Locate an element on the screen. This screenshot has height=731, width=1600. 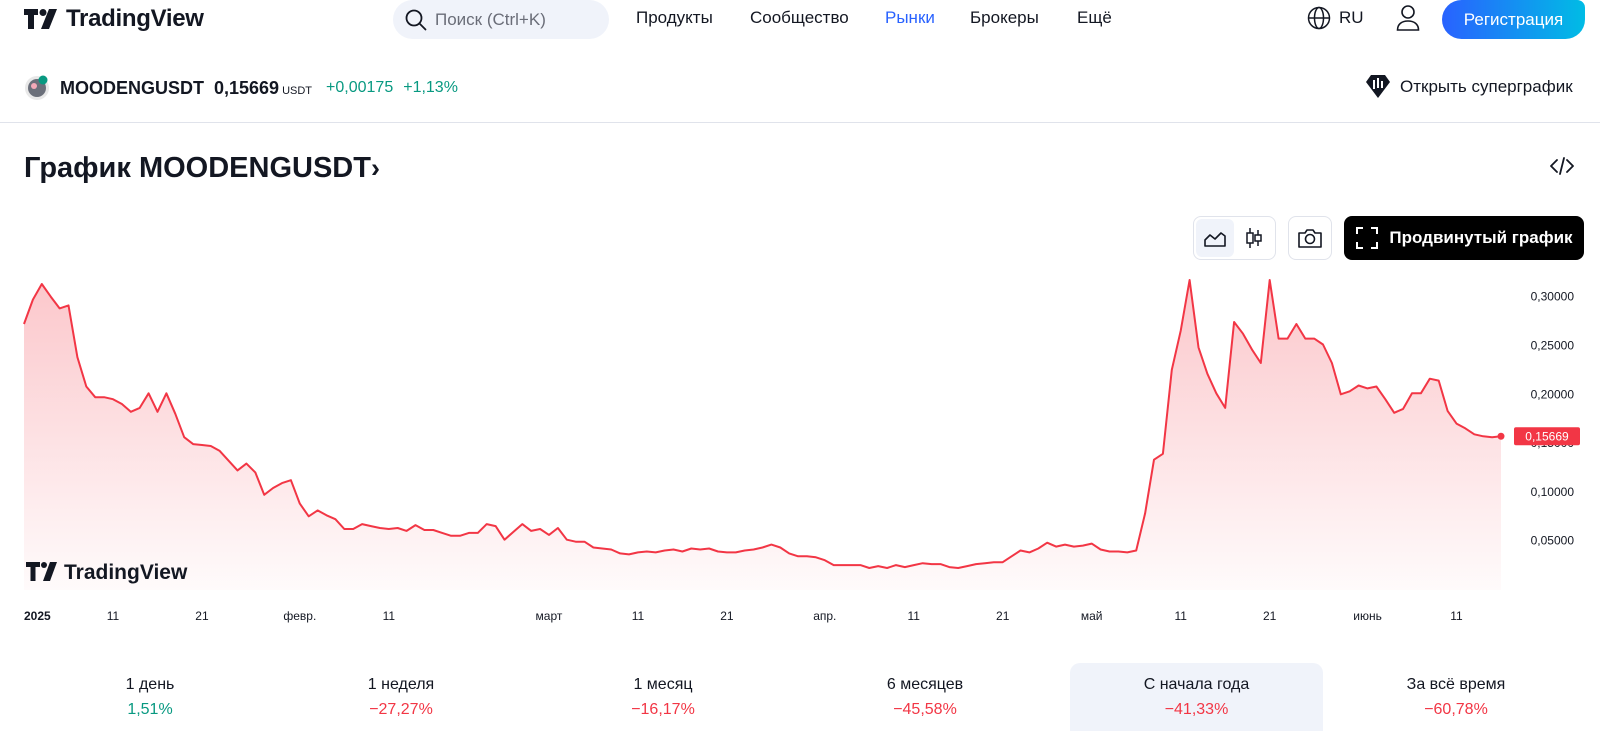
last-price-dot is located at coordinates (1501, 436).